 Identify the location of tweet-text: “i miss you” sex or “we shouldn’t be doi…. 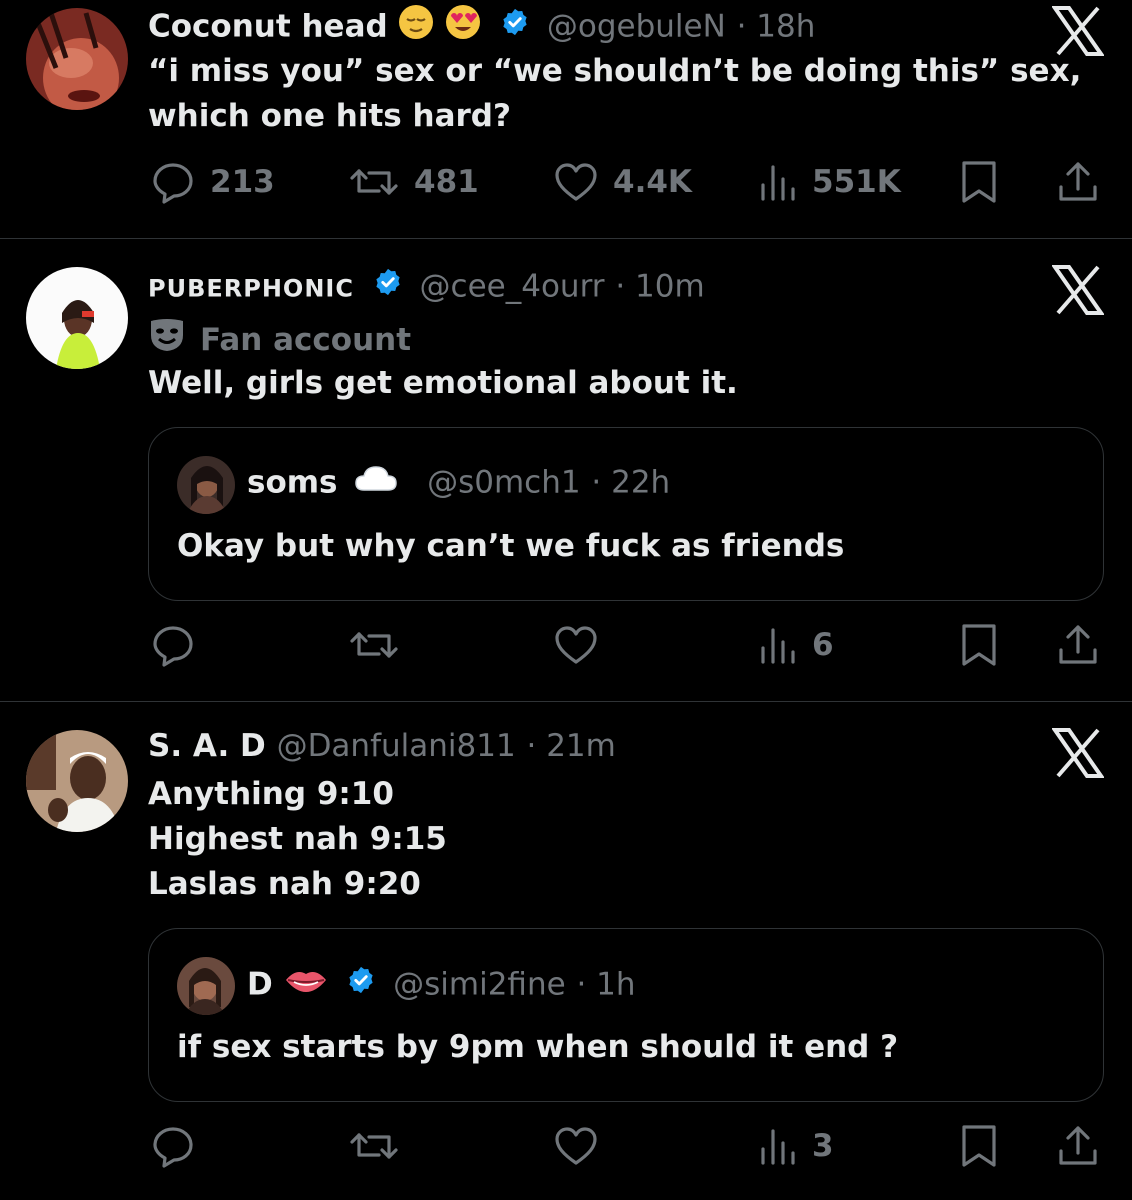
(614, 94).